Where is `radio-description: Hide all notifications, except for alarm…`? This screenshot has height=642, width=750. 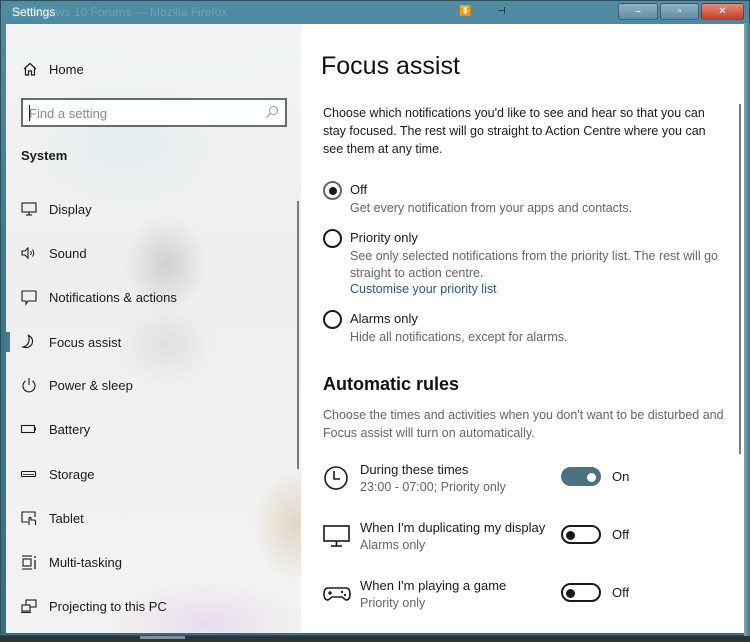
radio-description: Hide all notifications, except for alarm… is located at coordinates (459, 337).